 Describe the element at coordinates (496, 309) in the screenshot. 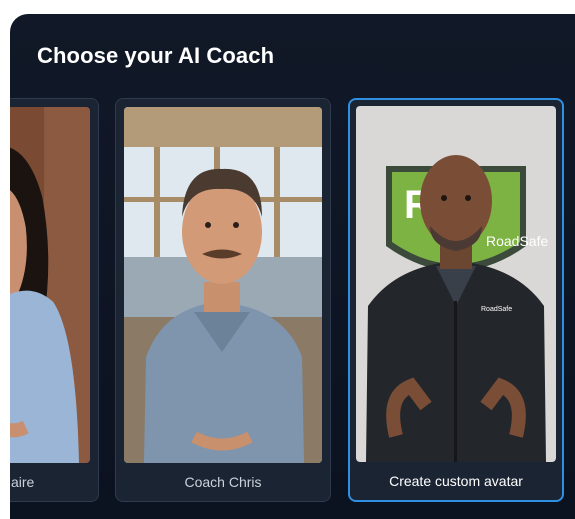

I see `roadsafe-shirt-logo: RoadSafe` at that location.